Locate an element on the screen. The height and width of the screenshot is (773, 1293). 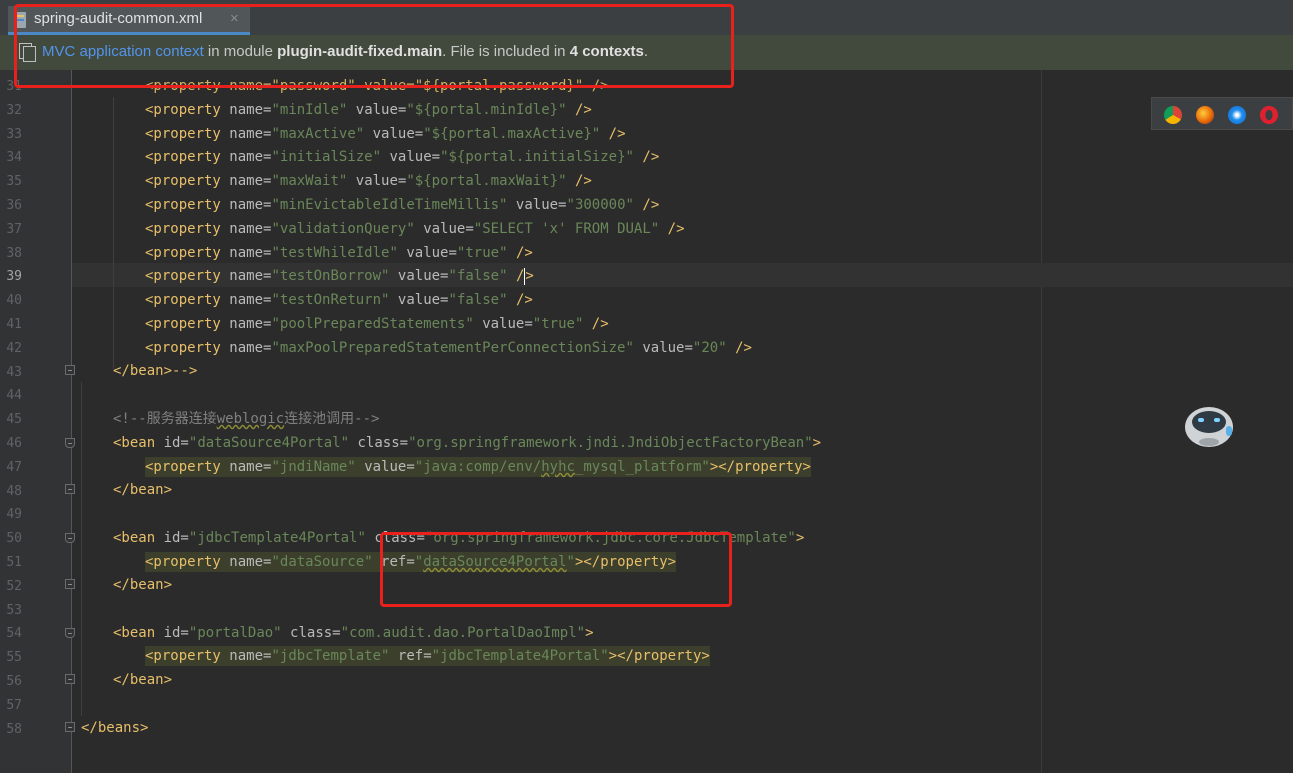
line-number: 48 is located at coordinates (14, 491).